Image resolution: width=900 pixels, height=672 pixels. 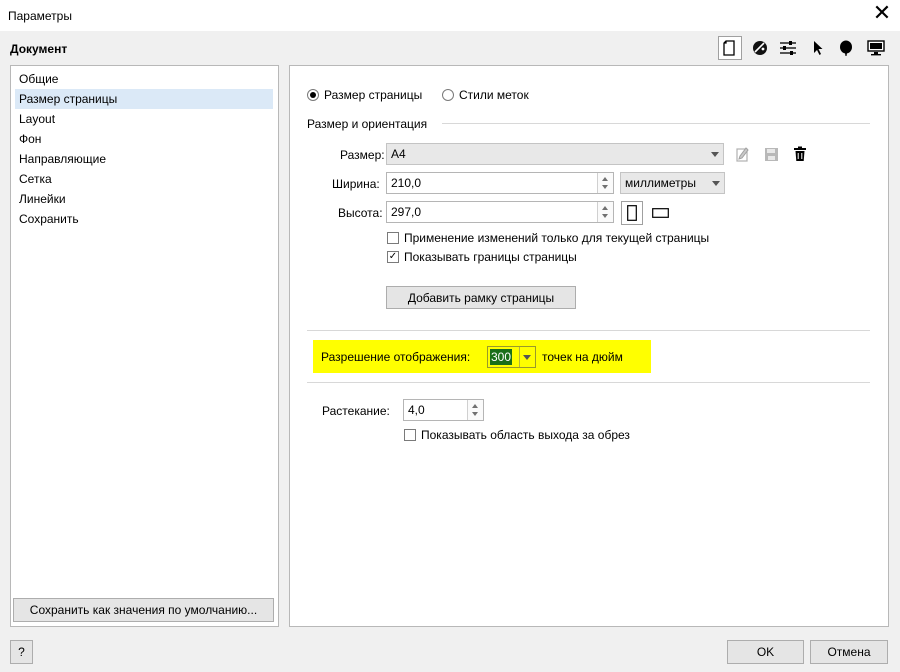 What do you see at coordinates (450, 15) in the screenshot?
I see `title-bar` at bounding box center [450, 15].